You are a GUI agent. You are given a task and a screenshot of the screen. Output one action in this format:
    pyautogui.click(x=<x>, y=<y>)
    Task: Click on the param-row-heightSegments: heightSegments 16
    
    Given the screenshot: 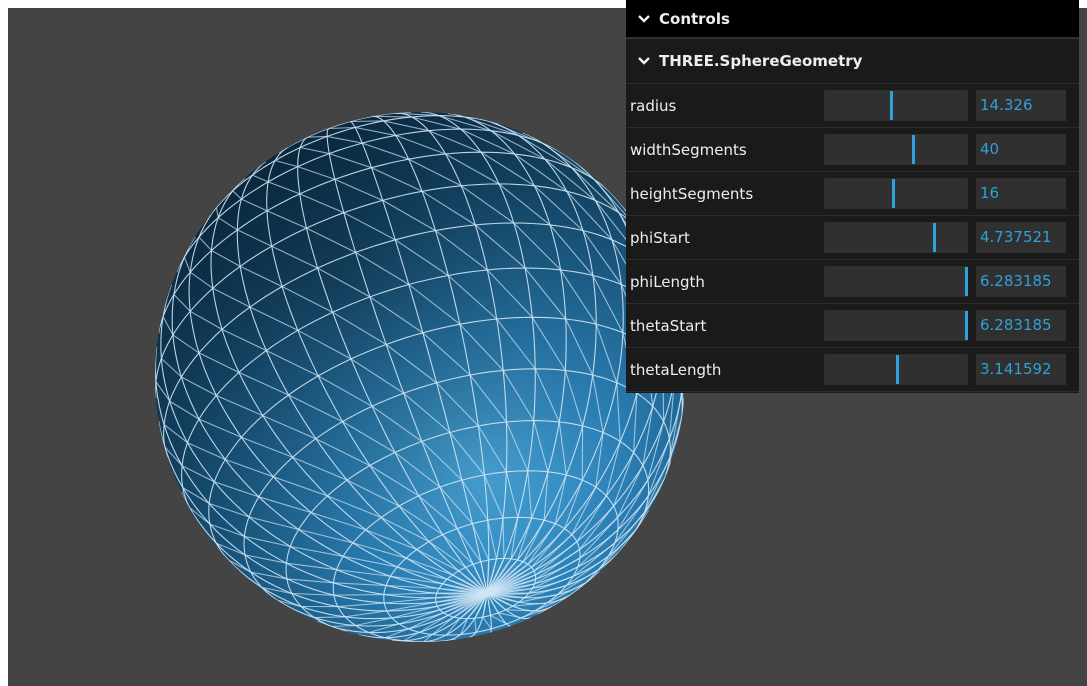 What is the action you would take?
    pyautogui.click(x=852, y=194)
    